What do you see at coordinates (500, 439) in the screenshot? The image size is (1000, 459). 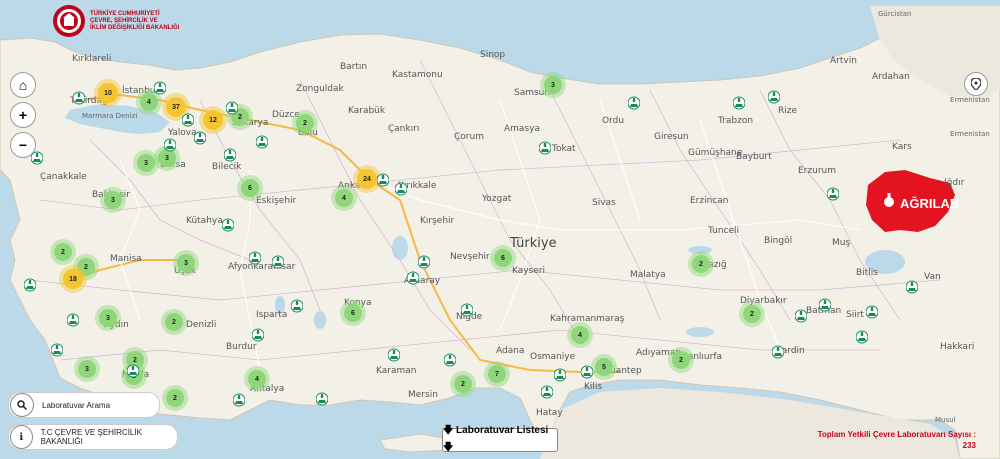 I see `lab-list-button: 🡇 Laboratuvar Listesi 🡇` at bounding box center [500, 439].